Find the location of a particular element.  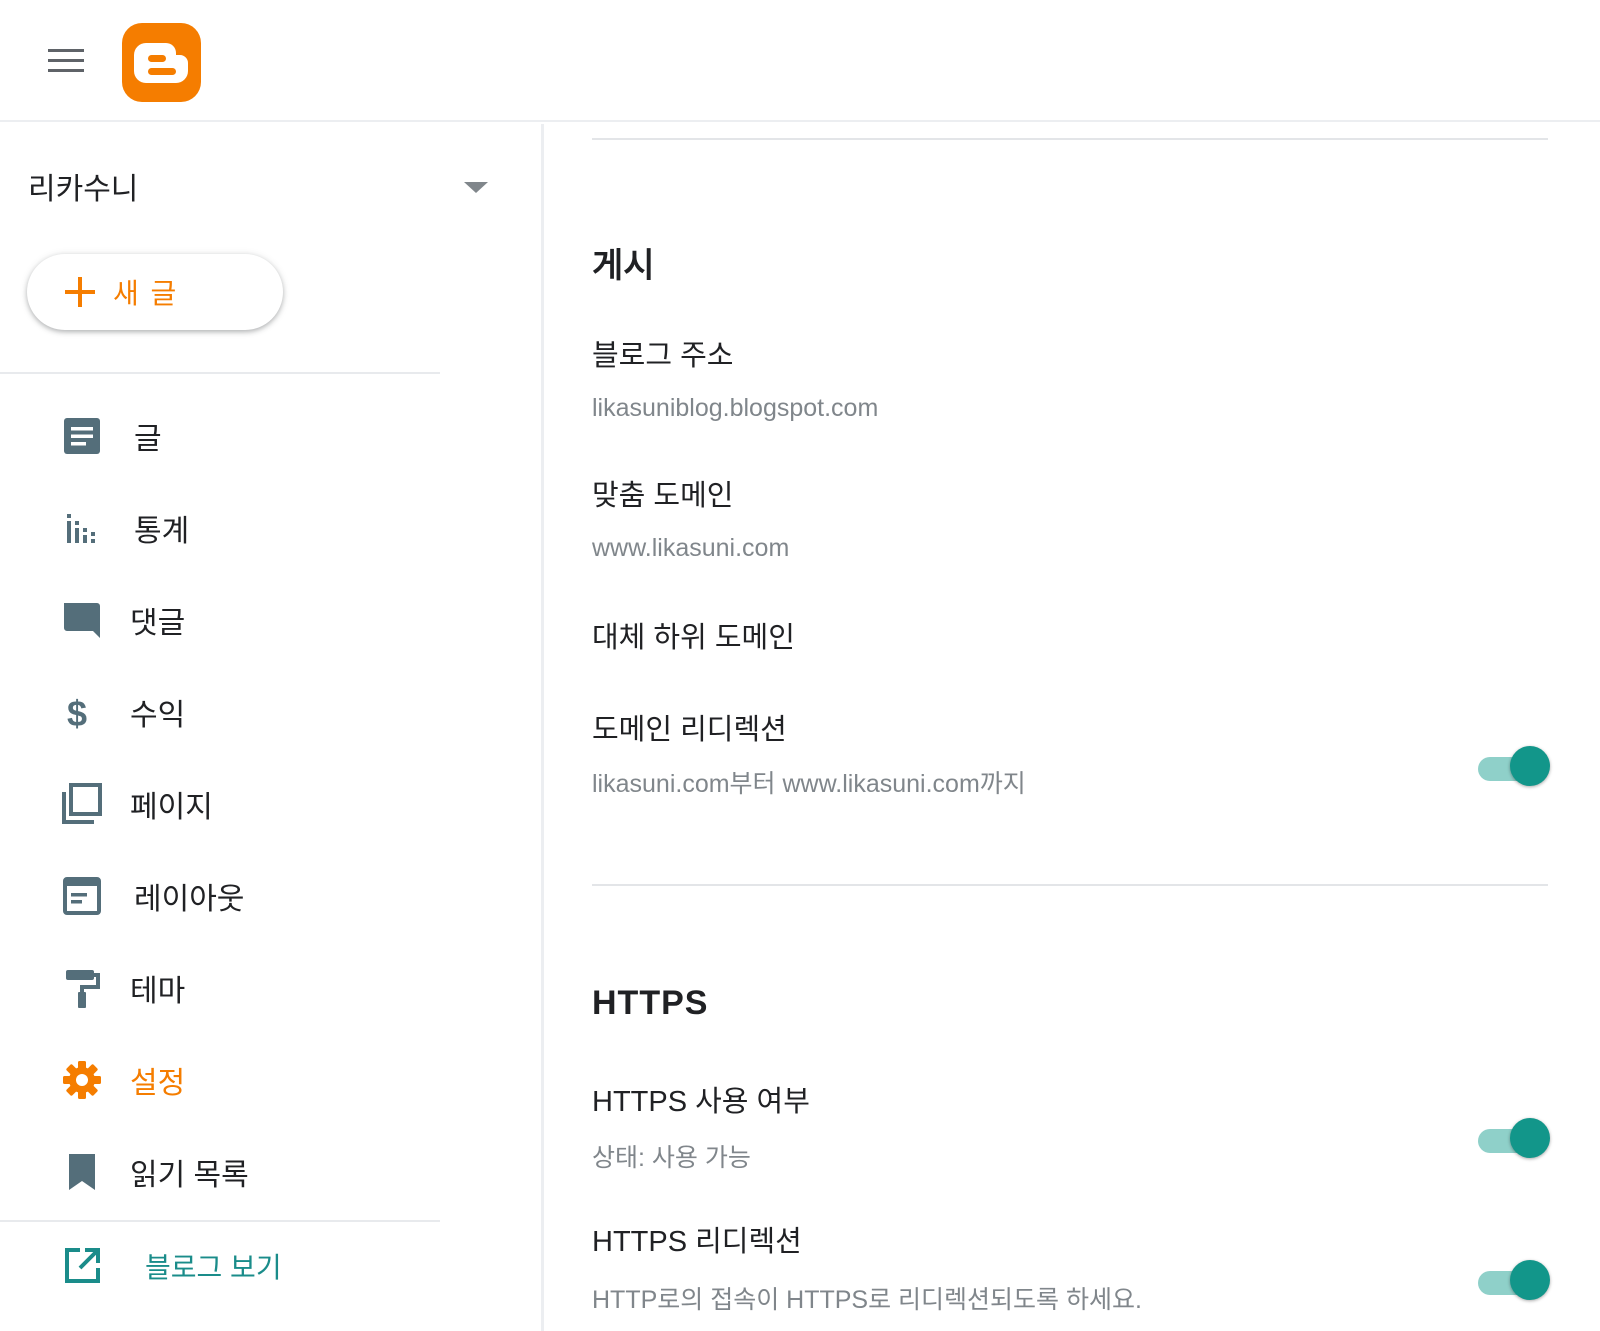

domain-redirect-toggle is located at coordinates (1514, 766).